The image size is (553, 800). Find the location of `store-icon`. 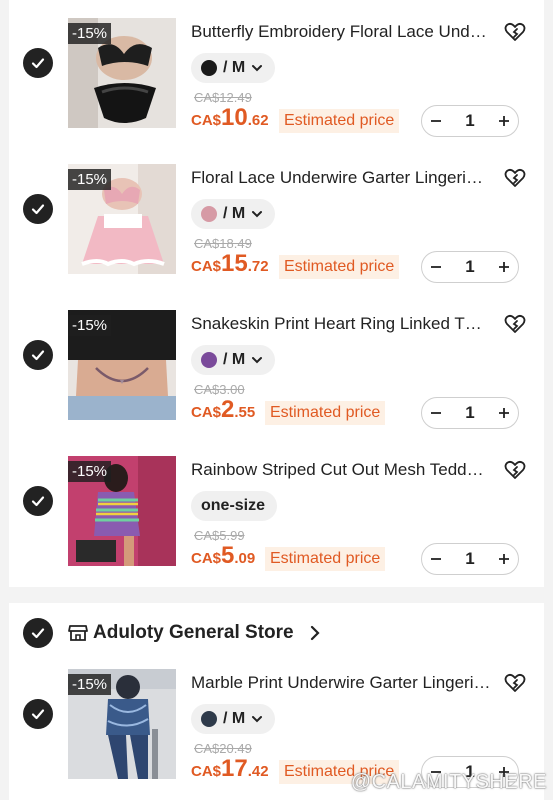

store-icon is located at coordinates (78, 633).